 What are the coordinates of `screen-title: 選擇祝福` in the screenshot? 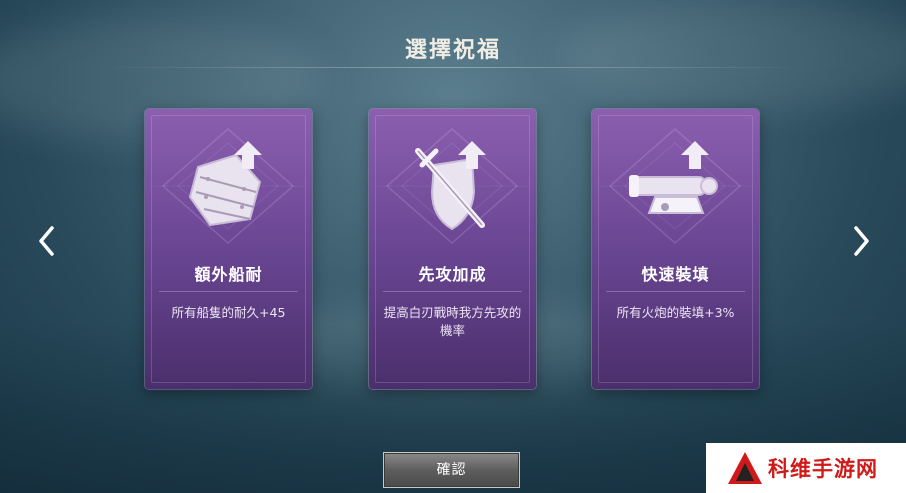 It's located at (452, 50).